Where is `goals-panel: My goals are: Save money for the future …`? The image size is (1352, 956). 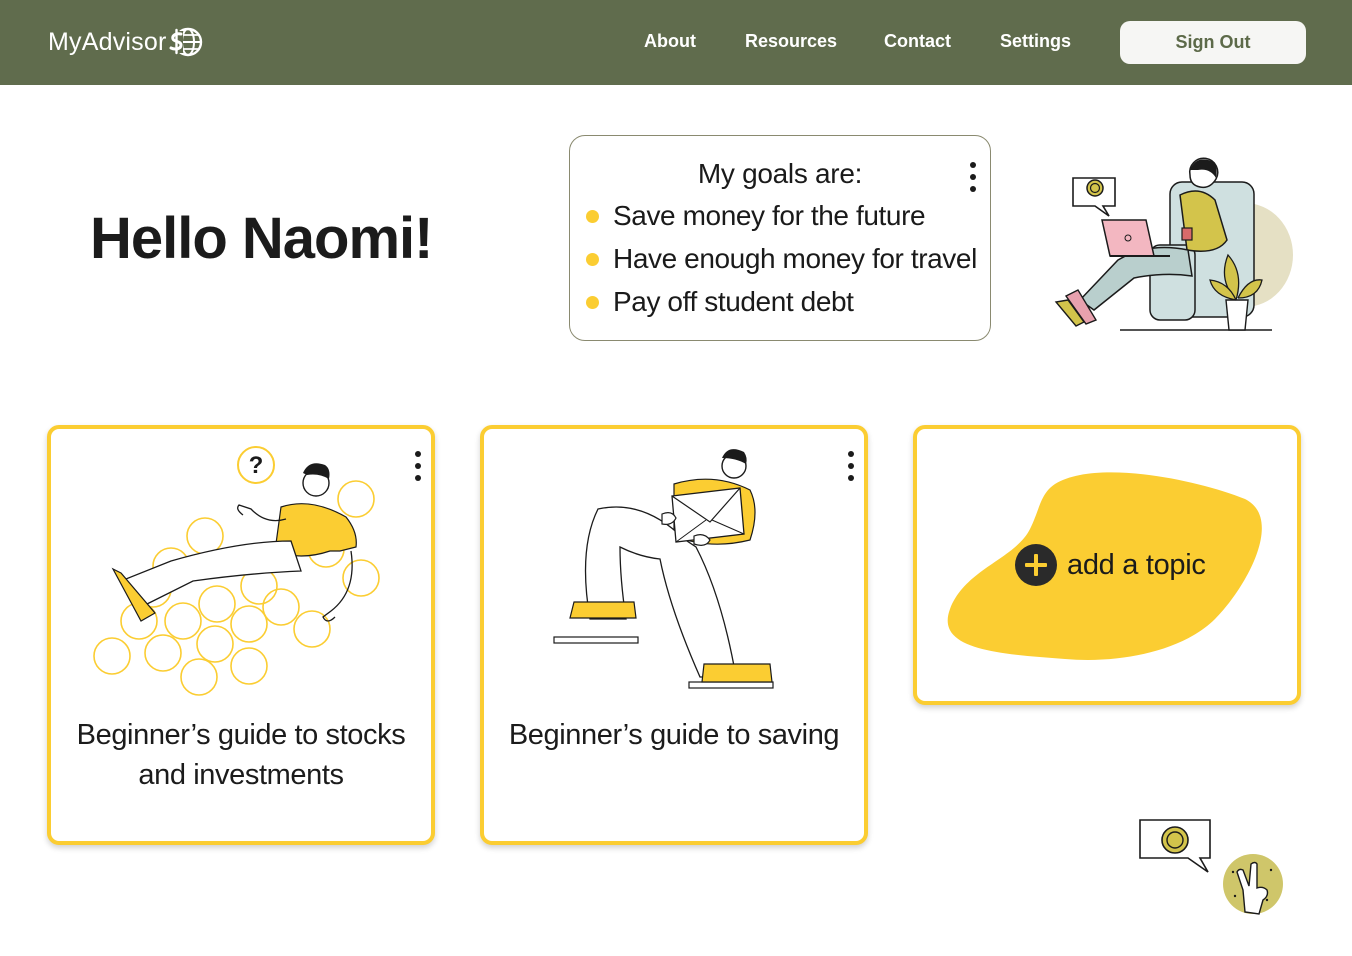 goals-panel: My goals are: Save money for the future … is located at coordinates (780, 238).